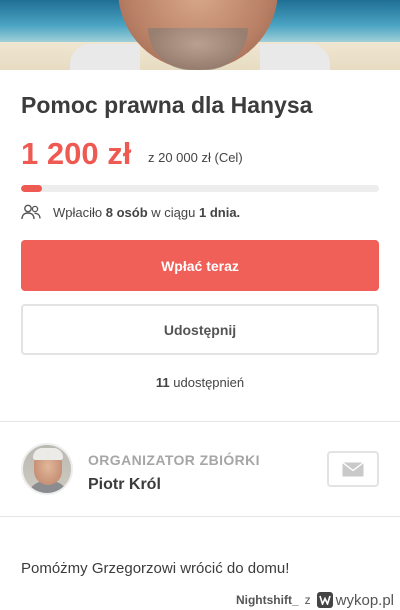 The width and height of the screenshot is (400, 610). I want to click on campaign-cover-image, so click(200, 35).